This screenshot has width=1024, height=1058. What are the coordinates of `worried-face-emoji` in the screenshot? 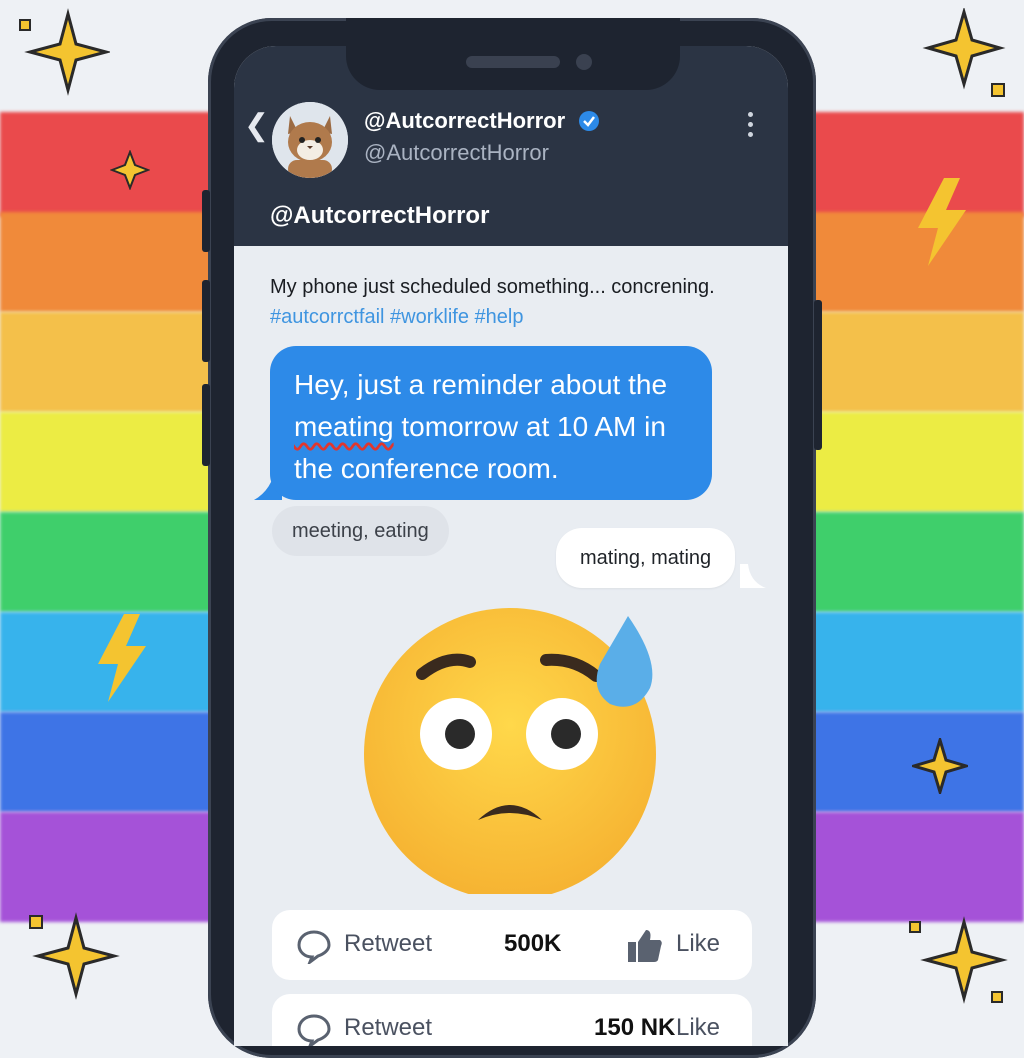 It's located at (510, 751).